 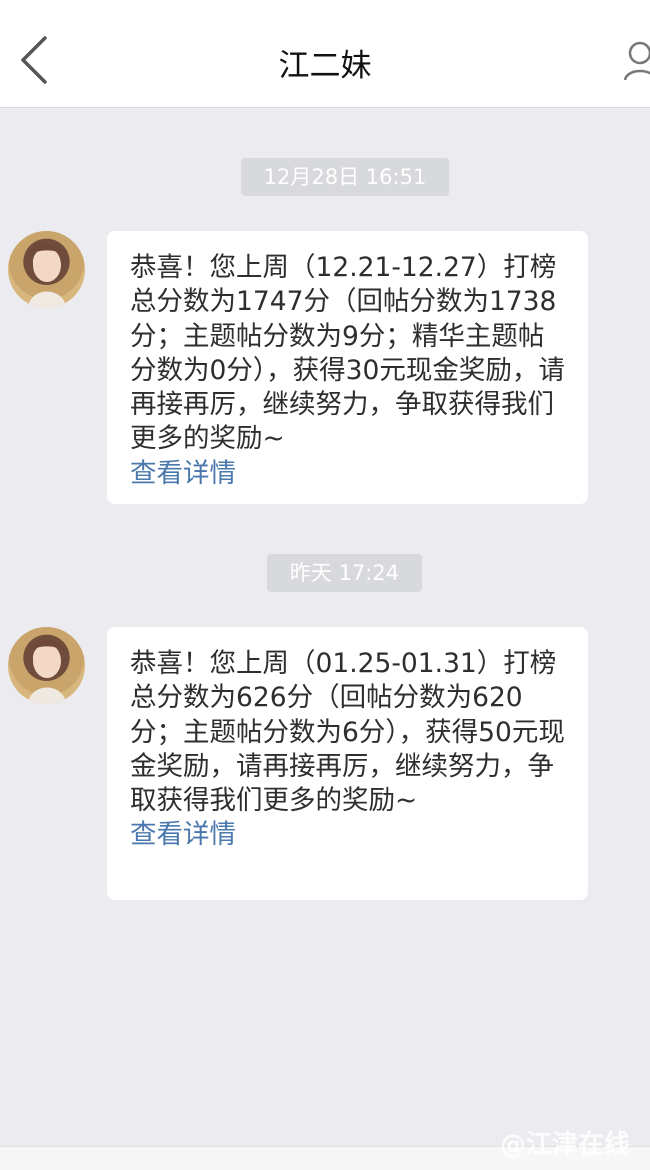 I want to click on message-timestamp: 12月28日 16:51, so click(x=345, y=177).